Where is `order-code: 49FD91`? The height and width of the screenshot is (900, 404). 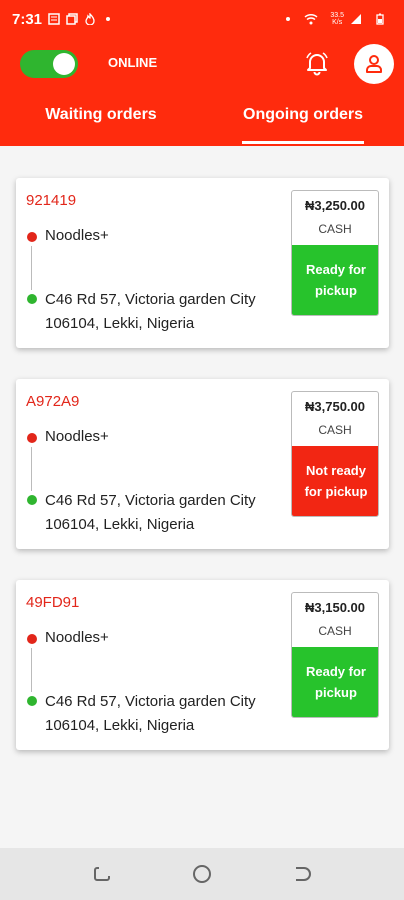
order-code: 49FD91 is located at coordinates (53, 602).